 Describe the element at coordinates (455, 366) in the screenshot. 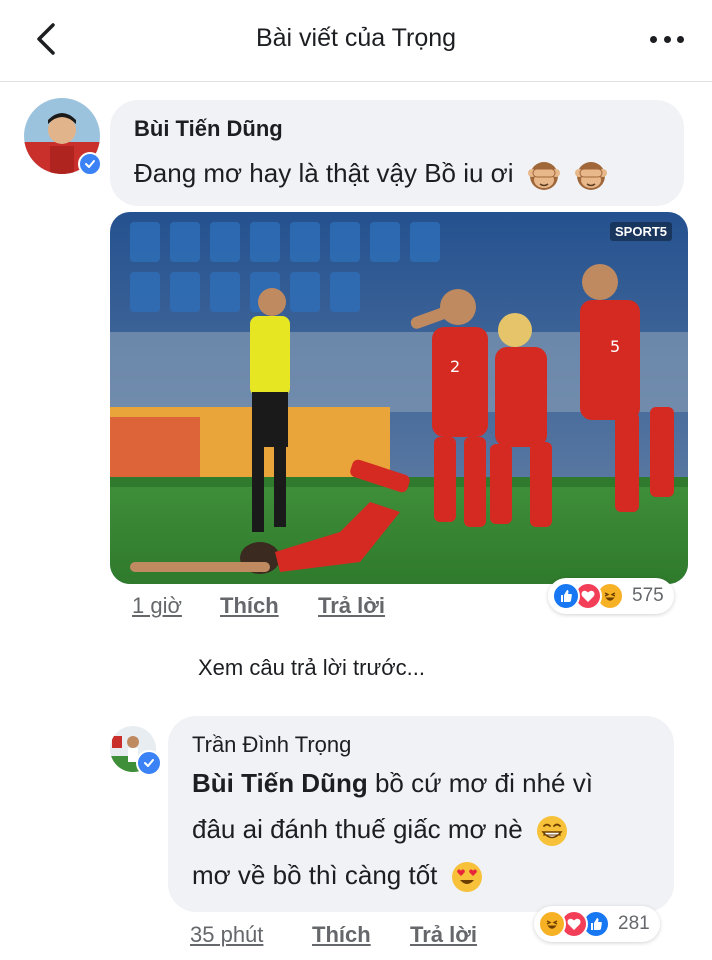

I see `svg-text: 2` at that location.